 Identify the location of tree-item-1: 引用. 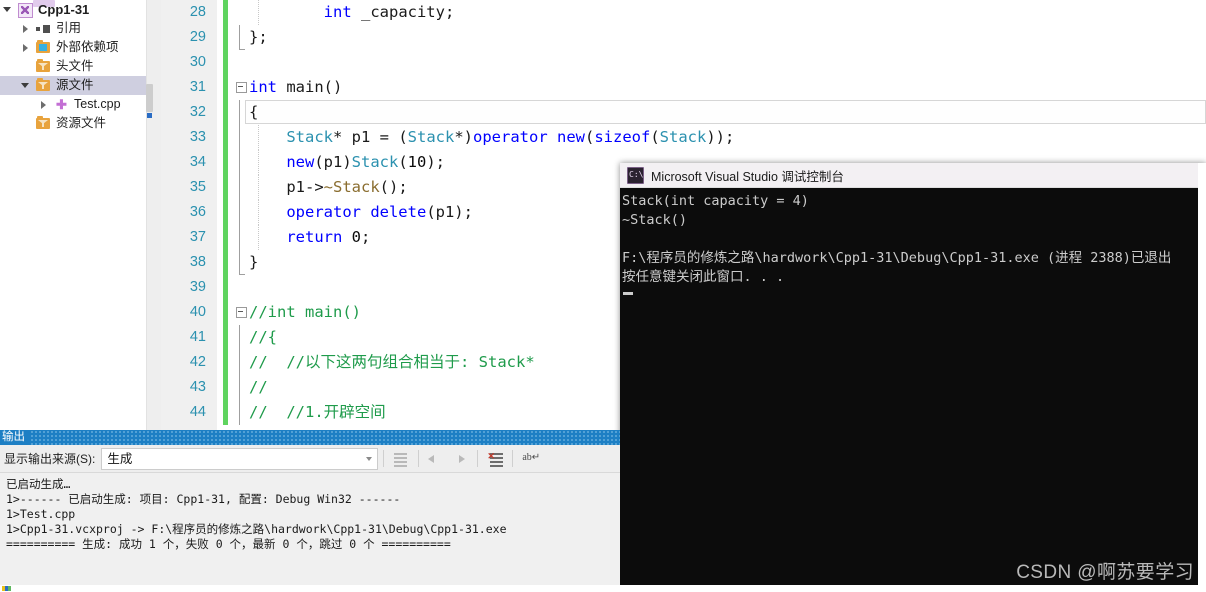
(73, 28).